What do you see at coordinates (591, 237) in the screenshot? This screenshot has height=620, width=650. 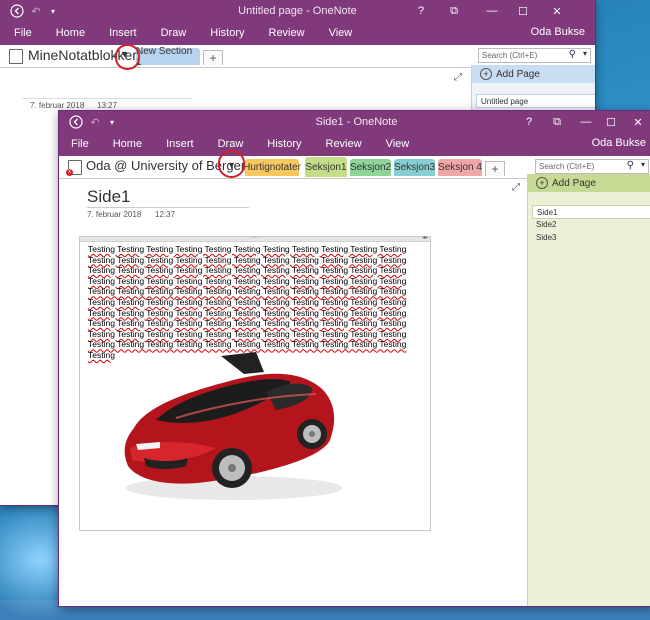 I see `page-item-side3: Side3` at bounding box center [591, 237].